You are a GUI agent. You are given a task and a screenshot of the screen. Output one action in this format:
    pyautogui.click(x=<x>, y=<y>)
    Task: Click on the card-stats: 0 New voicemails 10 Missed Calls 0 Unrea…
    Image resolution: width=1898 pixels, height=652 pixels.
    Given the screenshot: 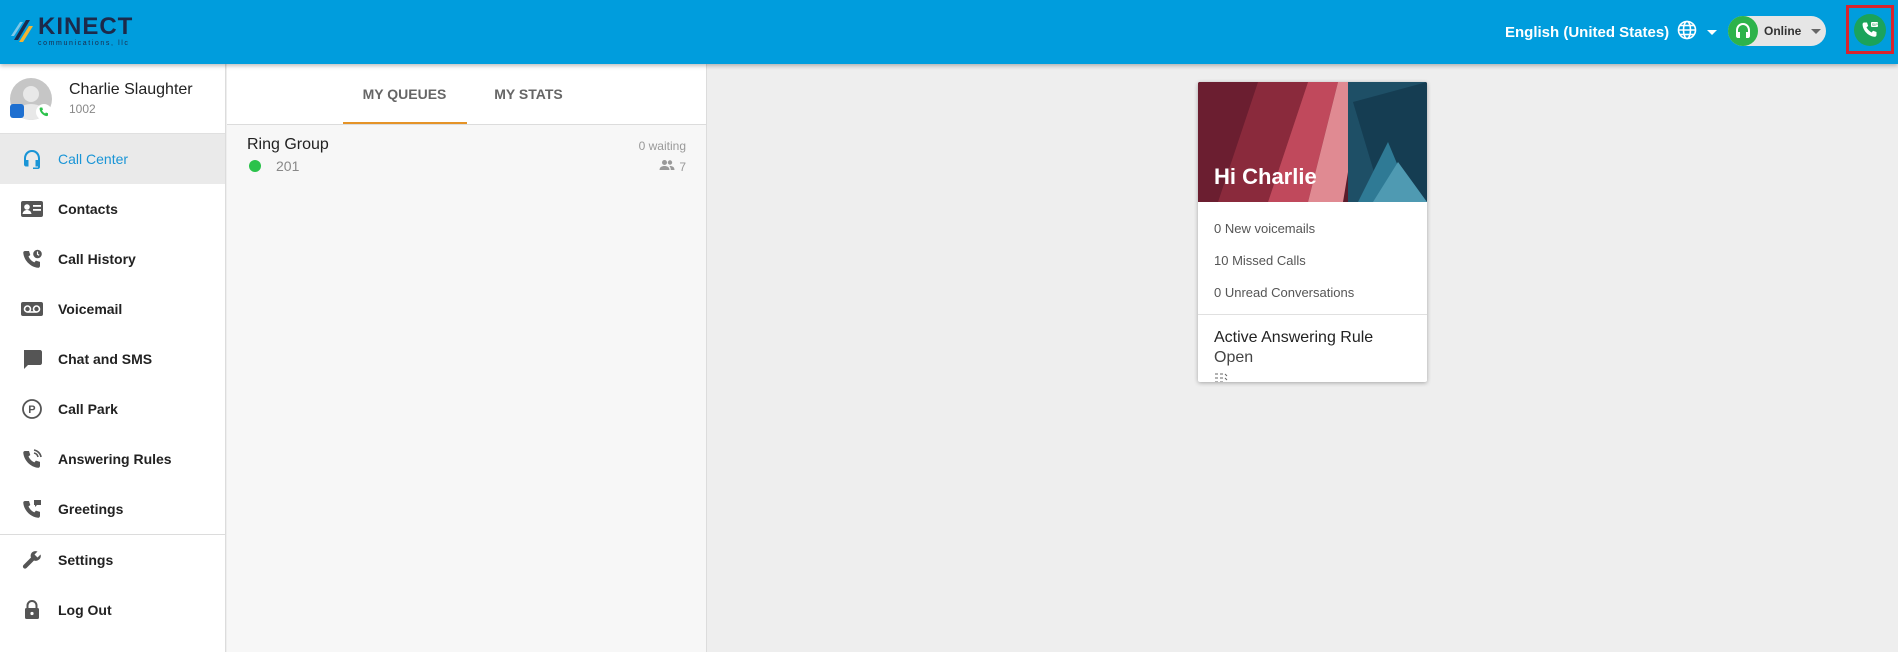 What is the action you would take?
    pyautogui.click(x=1312, y=258)
    